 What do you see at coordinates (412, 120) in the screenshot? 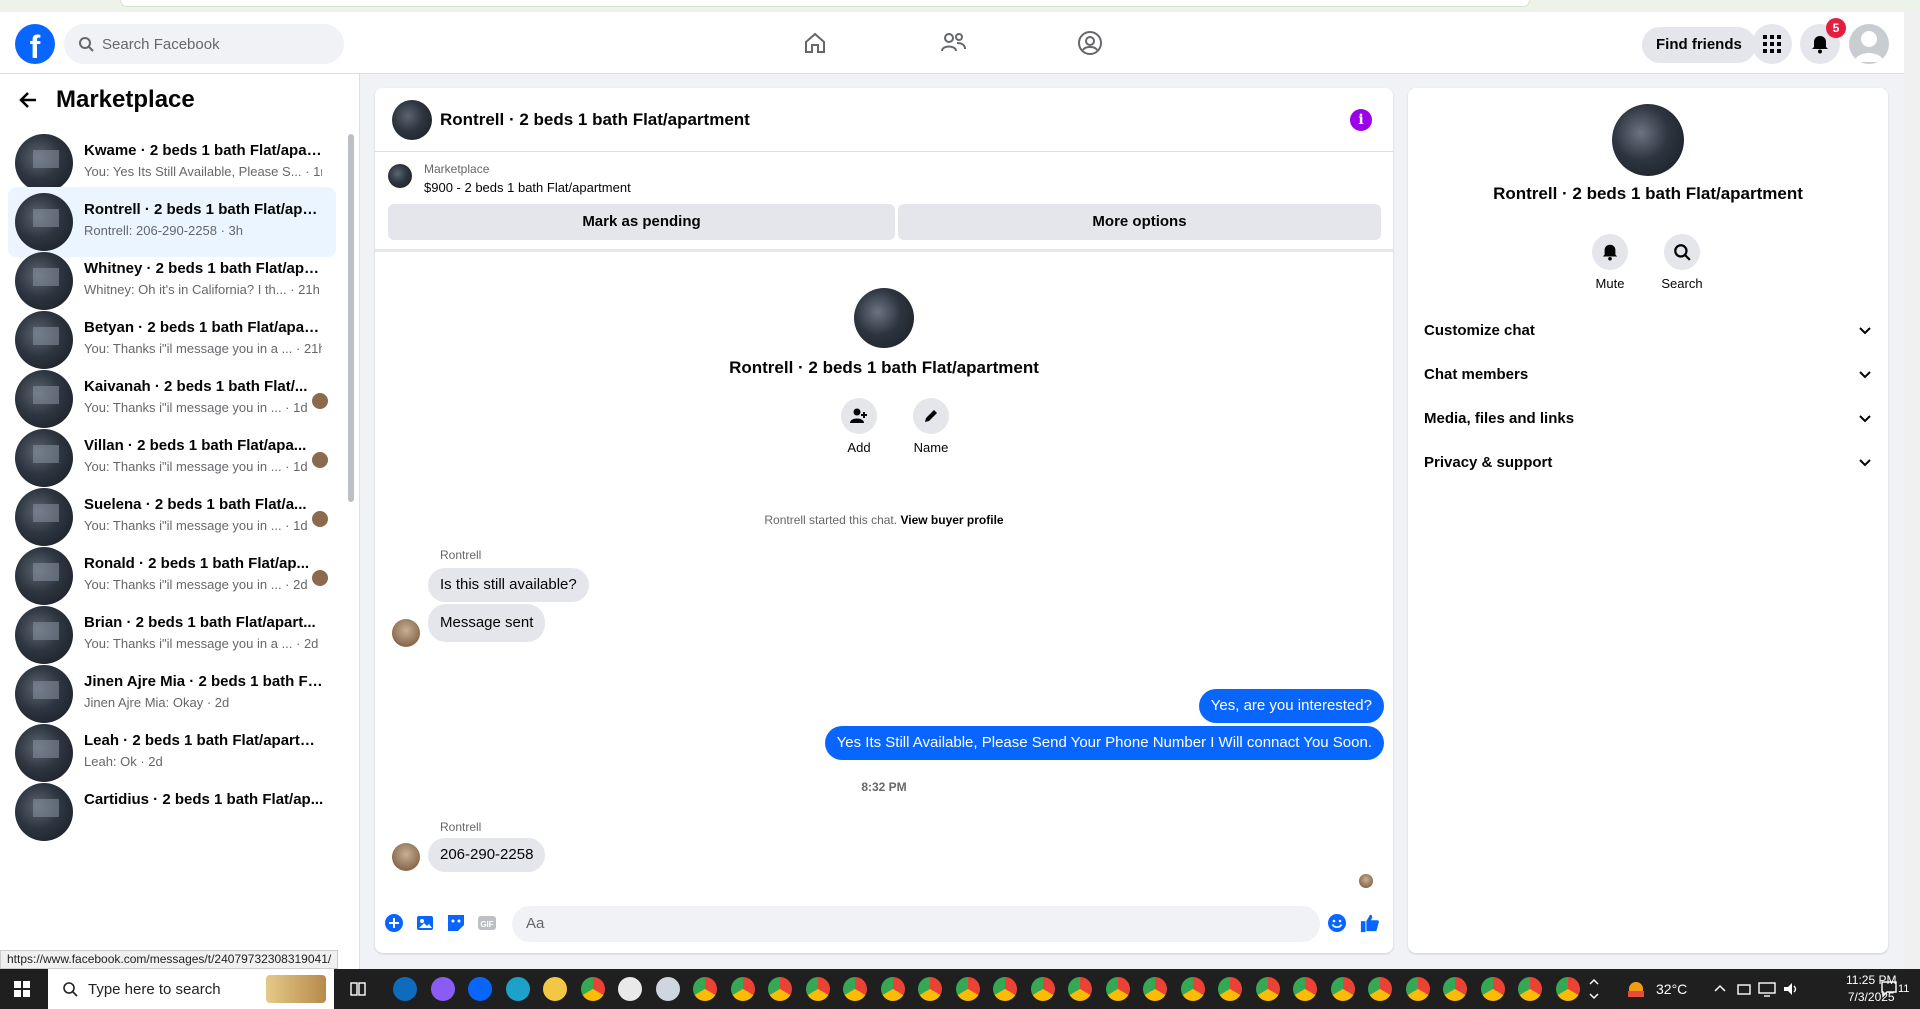
I see `chat-header-thumbnail` at bounding box center [412, 120].